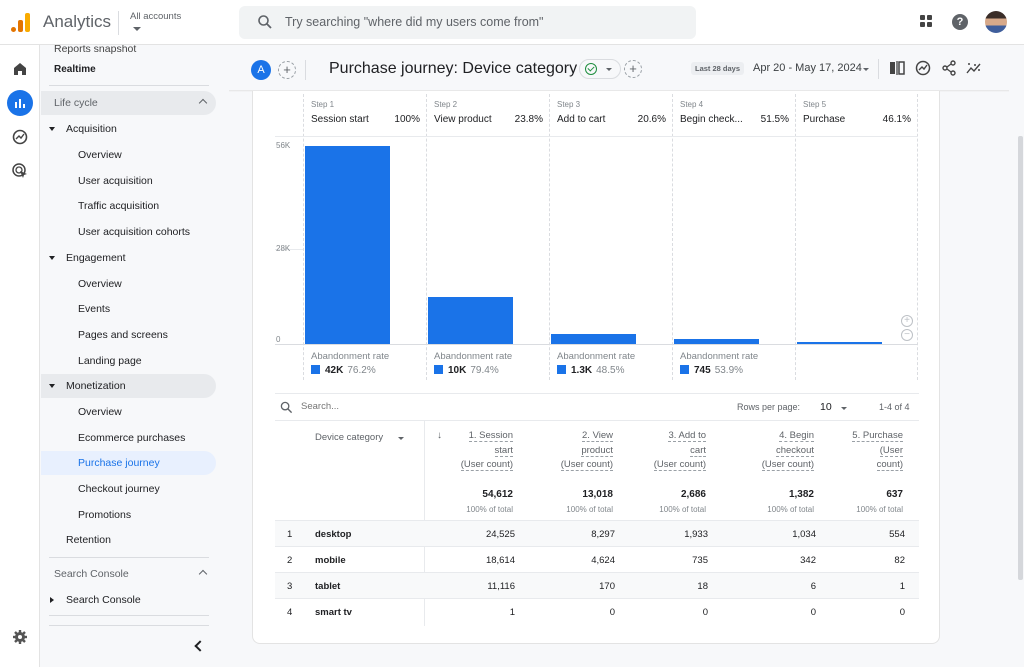  What do you see at coordinates (894, 494) in the screenshot?
I see `column-total: 637` at bounding box center [894, 494].